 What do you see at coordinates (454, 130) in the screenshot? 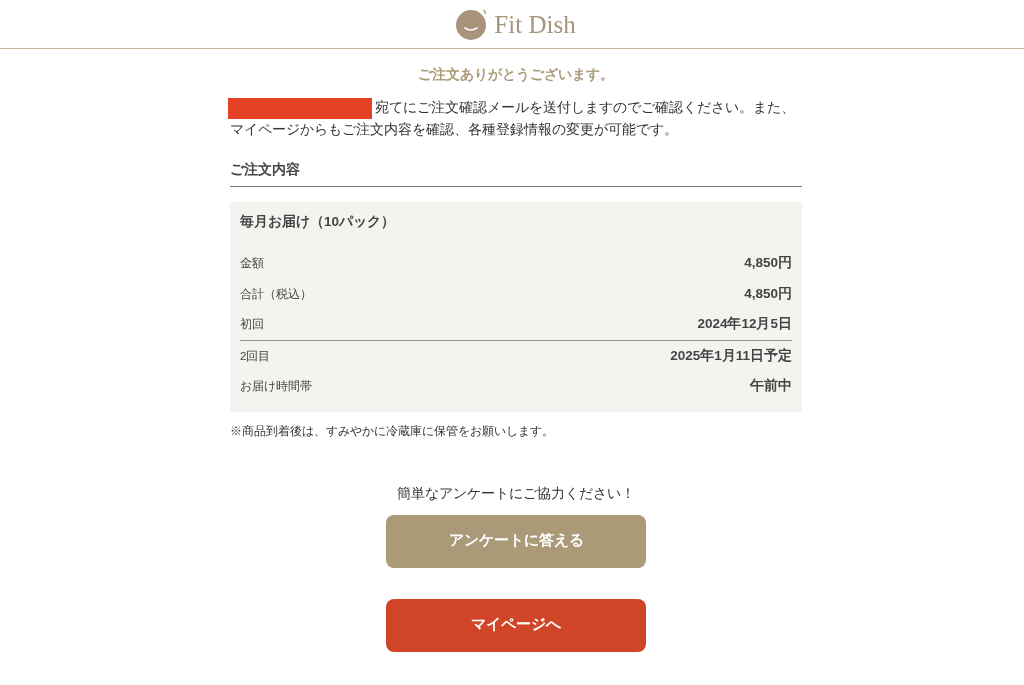
I see `confirmation-message: マイページからもご注文内容を確認、各種登録情報の変更が可能です。` at bounding box center [454, 130].